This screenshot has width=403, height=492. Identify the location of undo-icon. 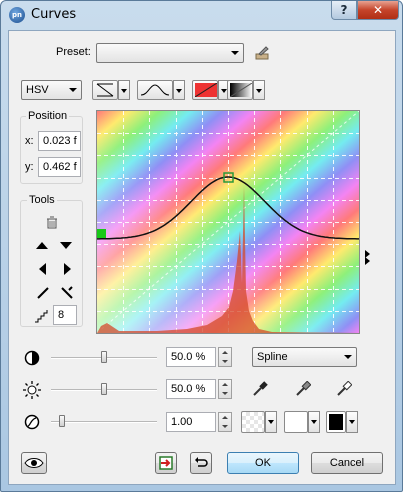
(201, 462).